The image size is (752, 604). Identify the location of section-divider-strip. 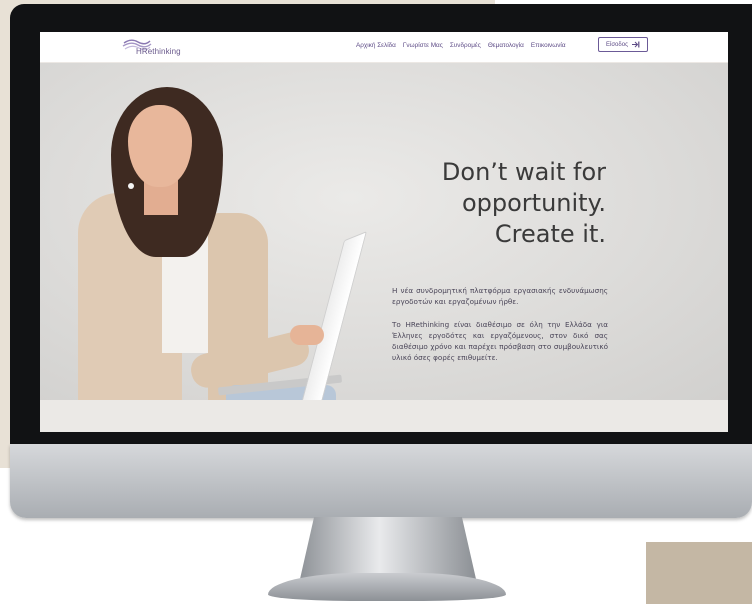
(384, 416).